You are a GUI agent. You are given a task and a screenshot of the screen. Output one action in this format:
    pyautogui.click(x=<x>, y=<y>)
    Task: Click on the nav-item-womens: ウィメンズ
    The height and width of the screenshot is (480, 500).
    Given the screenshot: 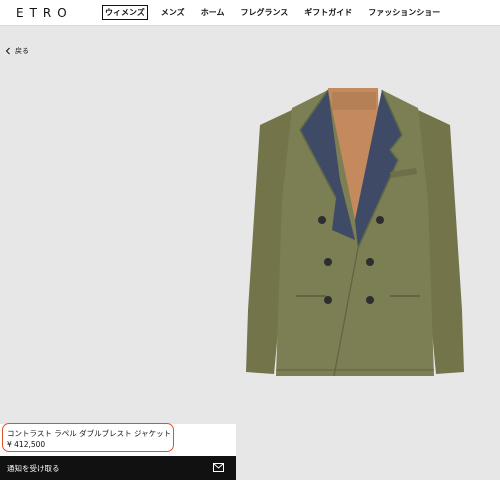 What is the action you would take?
    pyautogui.click(x=125, y=12)
    